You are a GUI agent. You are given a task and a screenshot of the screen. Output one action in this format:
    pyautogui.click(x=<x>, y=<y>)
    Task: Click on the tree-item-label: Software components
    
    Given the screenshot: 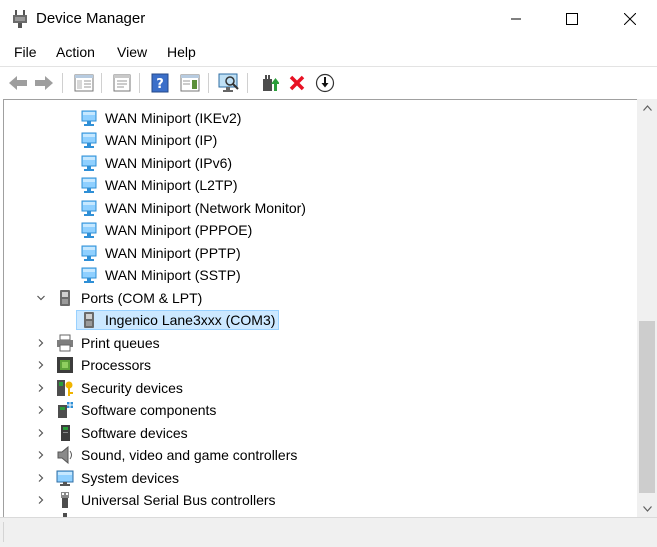 What is the action you would take?
    pyautogui.click(x=149, y=410)
    